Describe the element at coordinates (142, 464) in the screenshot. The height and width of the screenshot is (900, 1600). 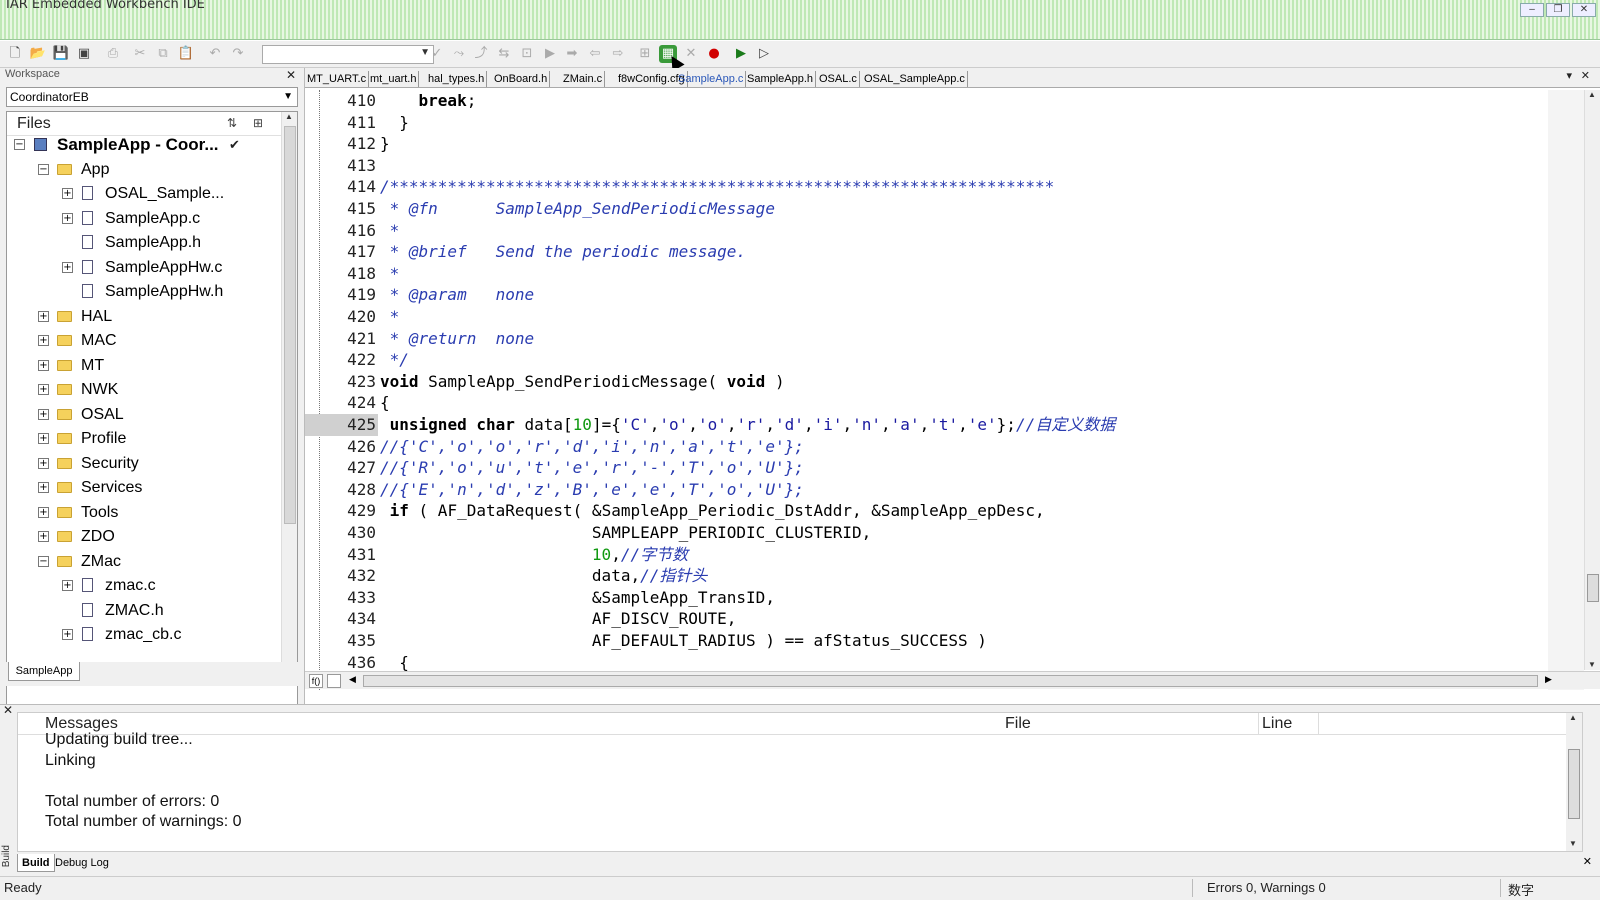
I see `tree-folder: + Security` at that location.